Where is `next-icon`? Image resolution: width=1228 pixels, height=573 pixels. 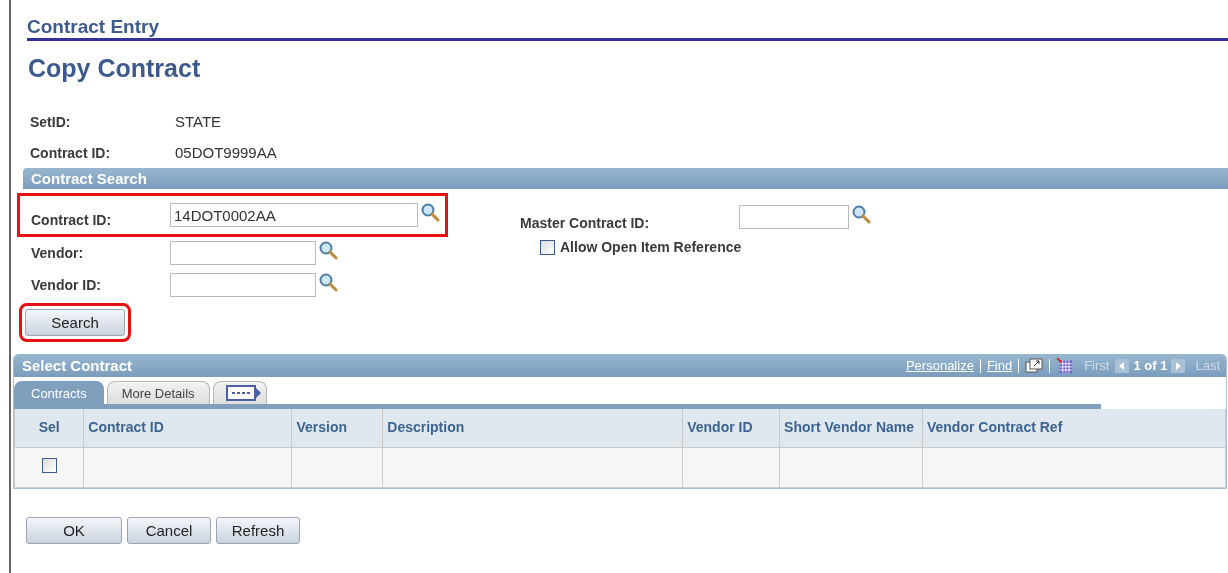 next-icon is located at coordinates (1178, 365).